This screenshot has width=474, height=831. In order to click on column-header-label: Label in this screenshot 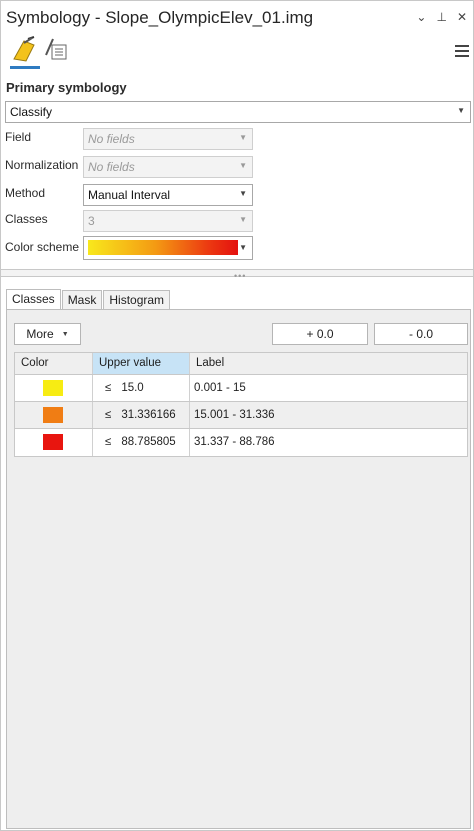, I will do `click(328, 363)`.